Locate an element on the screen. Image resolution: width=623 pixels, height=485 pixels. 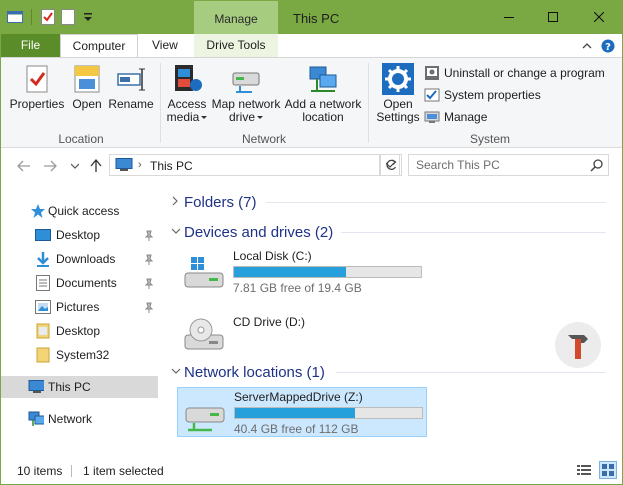
manage-button: Manage is located at coordinates (455, 117).